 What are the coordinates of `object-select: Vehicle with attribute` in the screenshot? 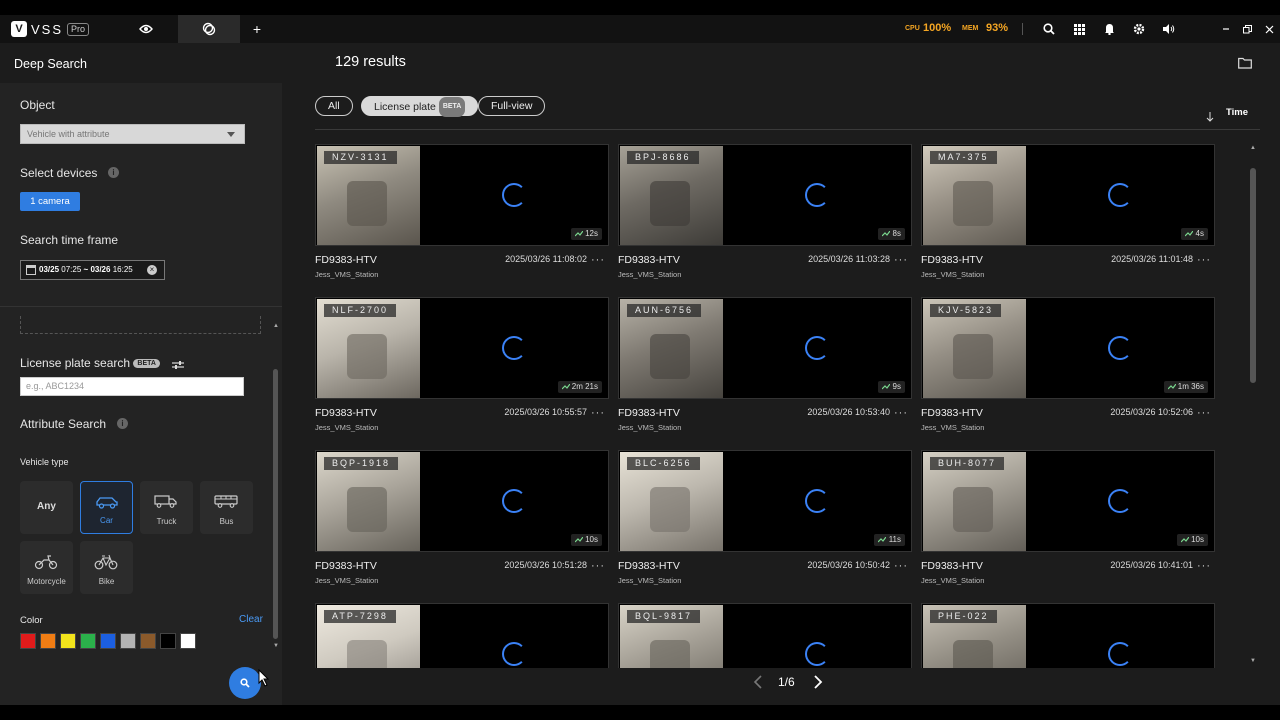 It's located at (132, 134).